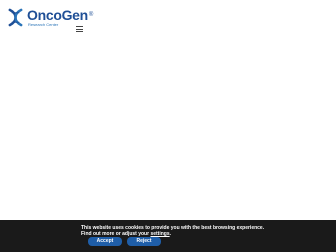 This screenshot has width=336, height=252. Describe the element at coordinates (91, 15) in the screenshot. I see `logo-registered-mark: ®` at that location.